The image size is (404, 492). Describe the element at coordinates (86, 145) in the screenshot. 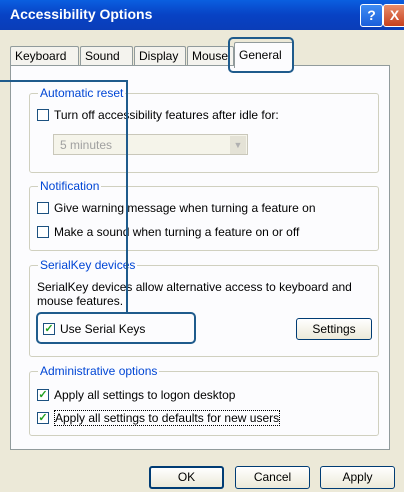

I see `idle-time-value: 5 minutes` at that location.